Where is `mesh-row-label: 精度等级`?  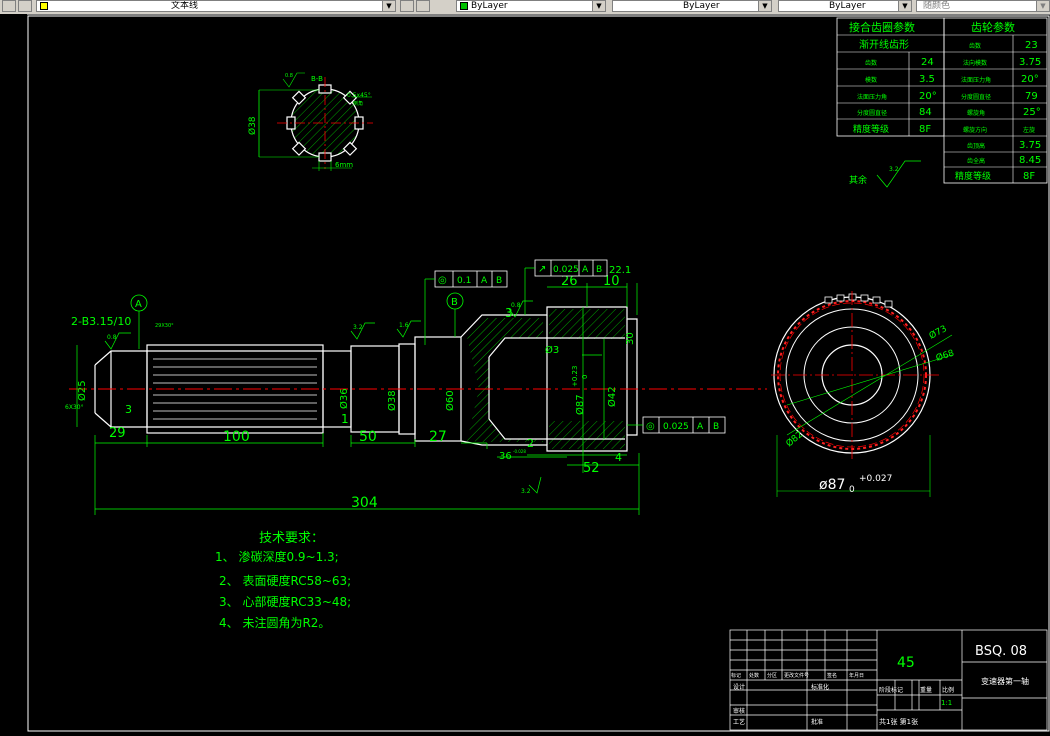 mesh-row-label: 精度等级 is located at coordinates (871, 129).